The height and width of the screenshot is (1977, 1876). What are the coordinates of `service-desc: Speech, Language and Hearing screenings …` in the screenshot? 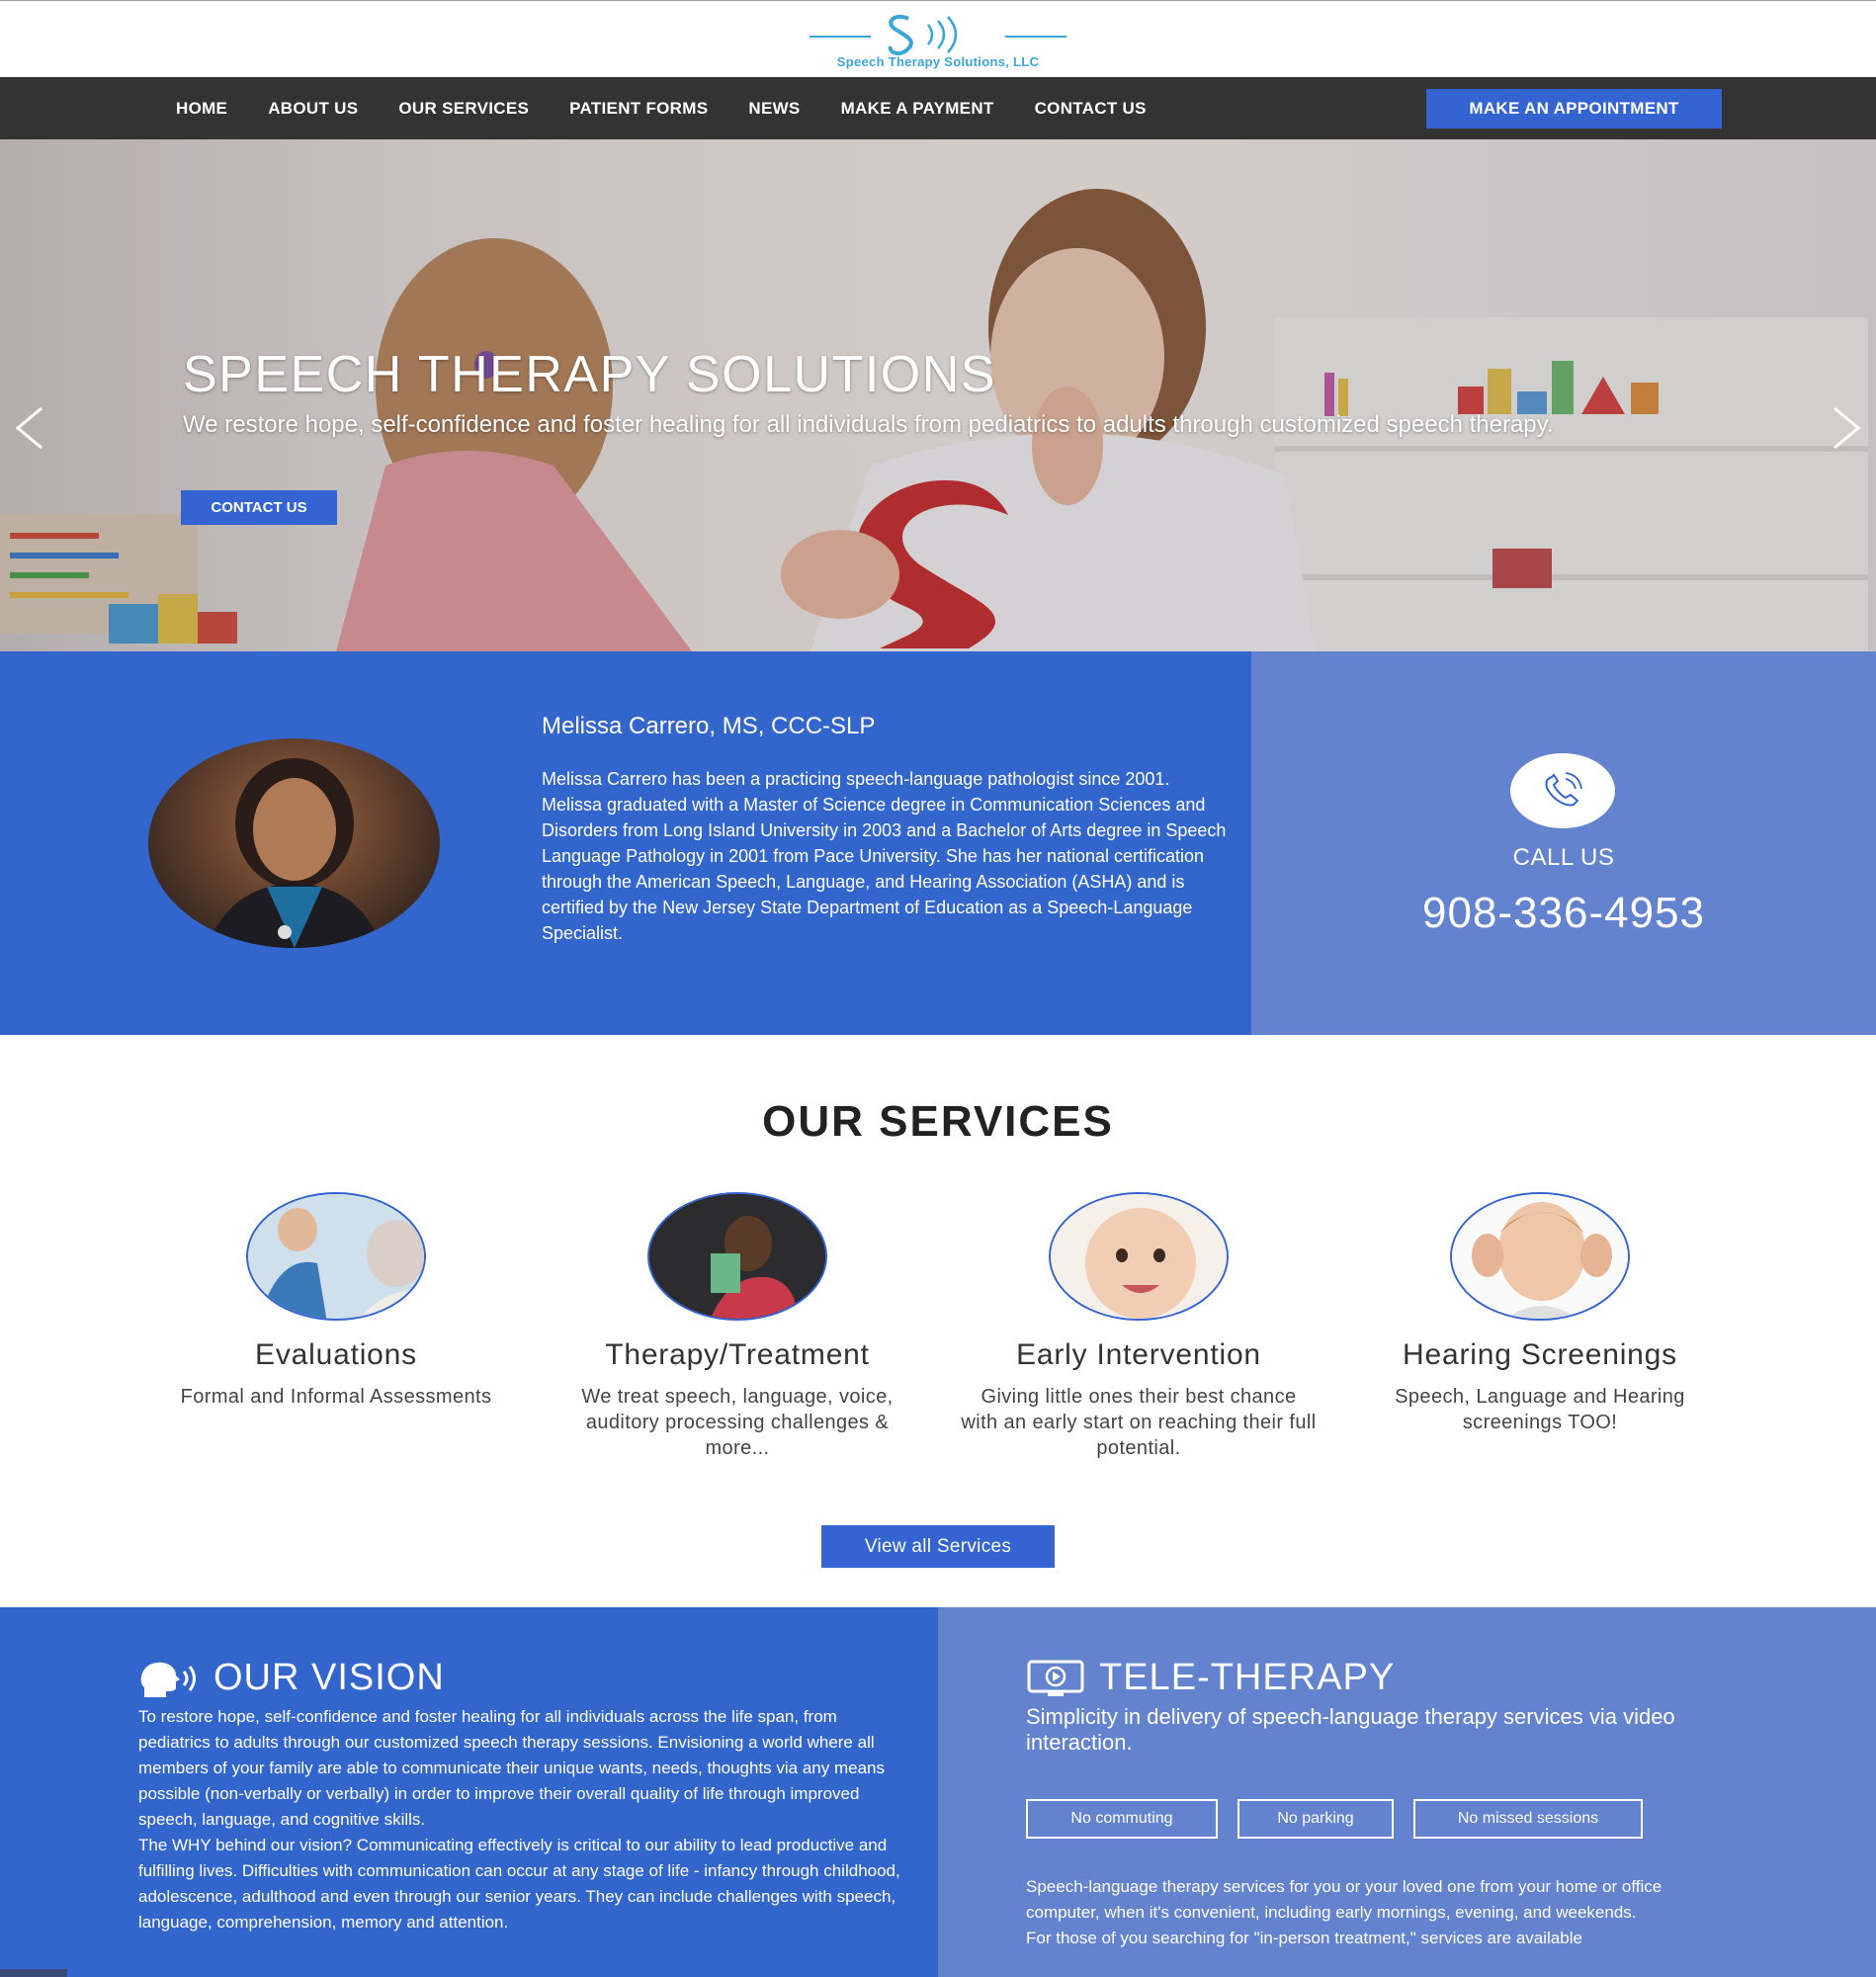 It's located at (1540, 1409).